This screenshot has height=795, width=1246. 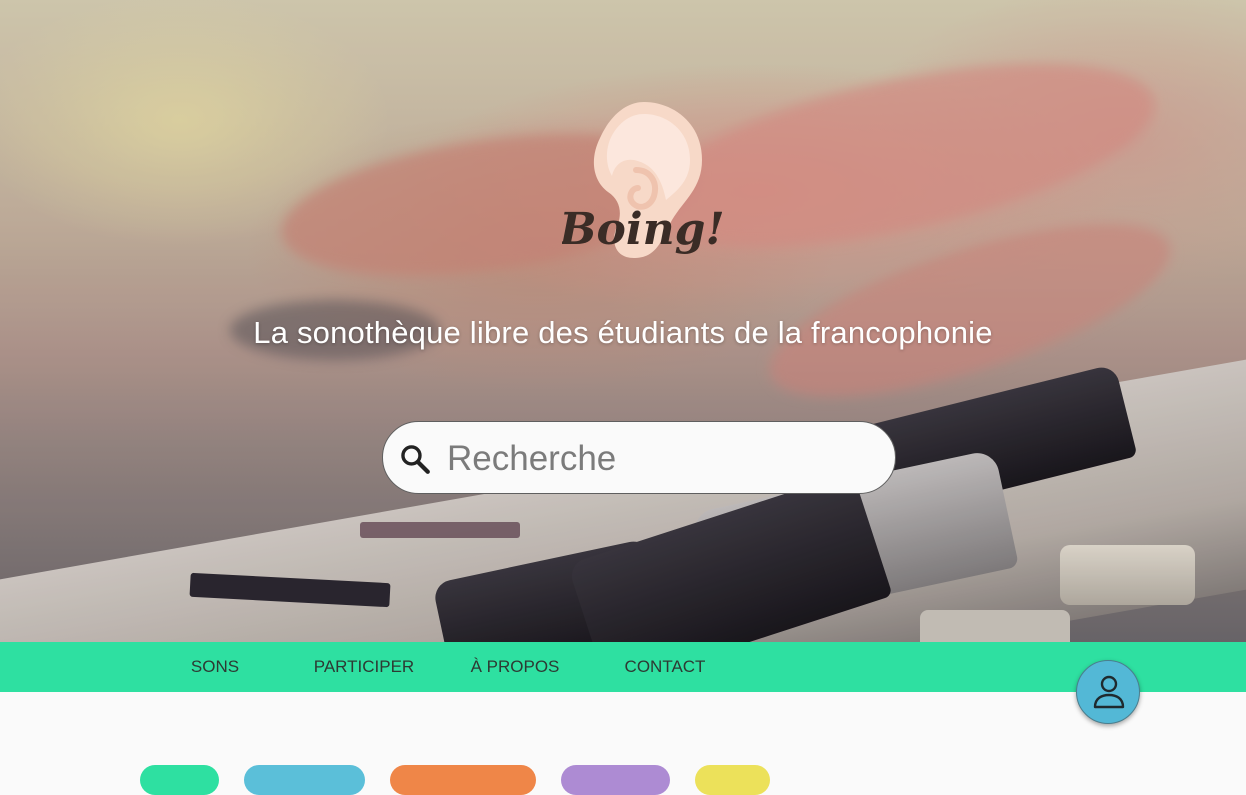 I want to click on nav-item-a-propos: À PROPOS, so click(x=515, y=667).